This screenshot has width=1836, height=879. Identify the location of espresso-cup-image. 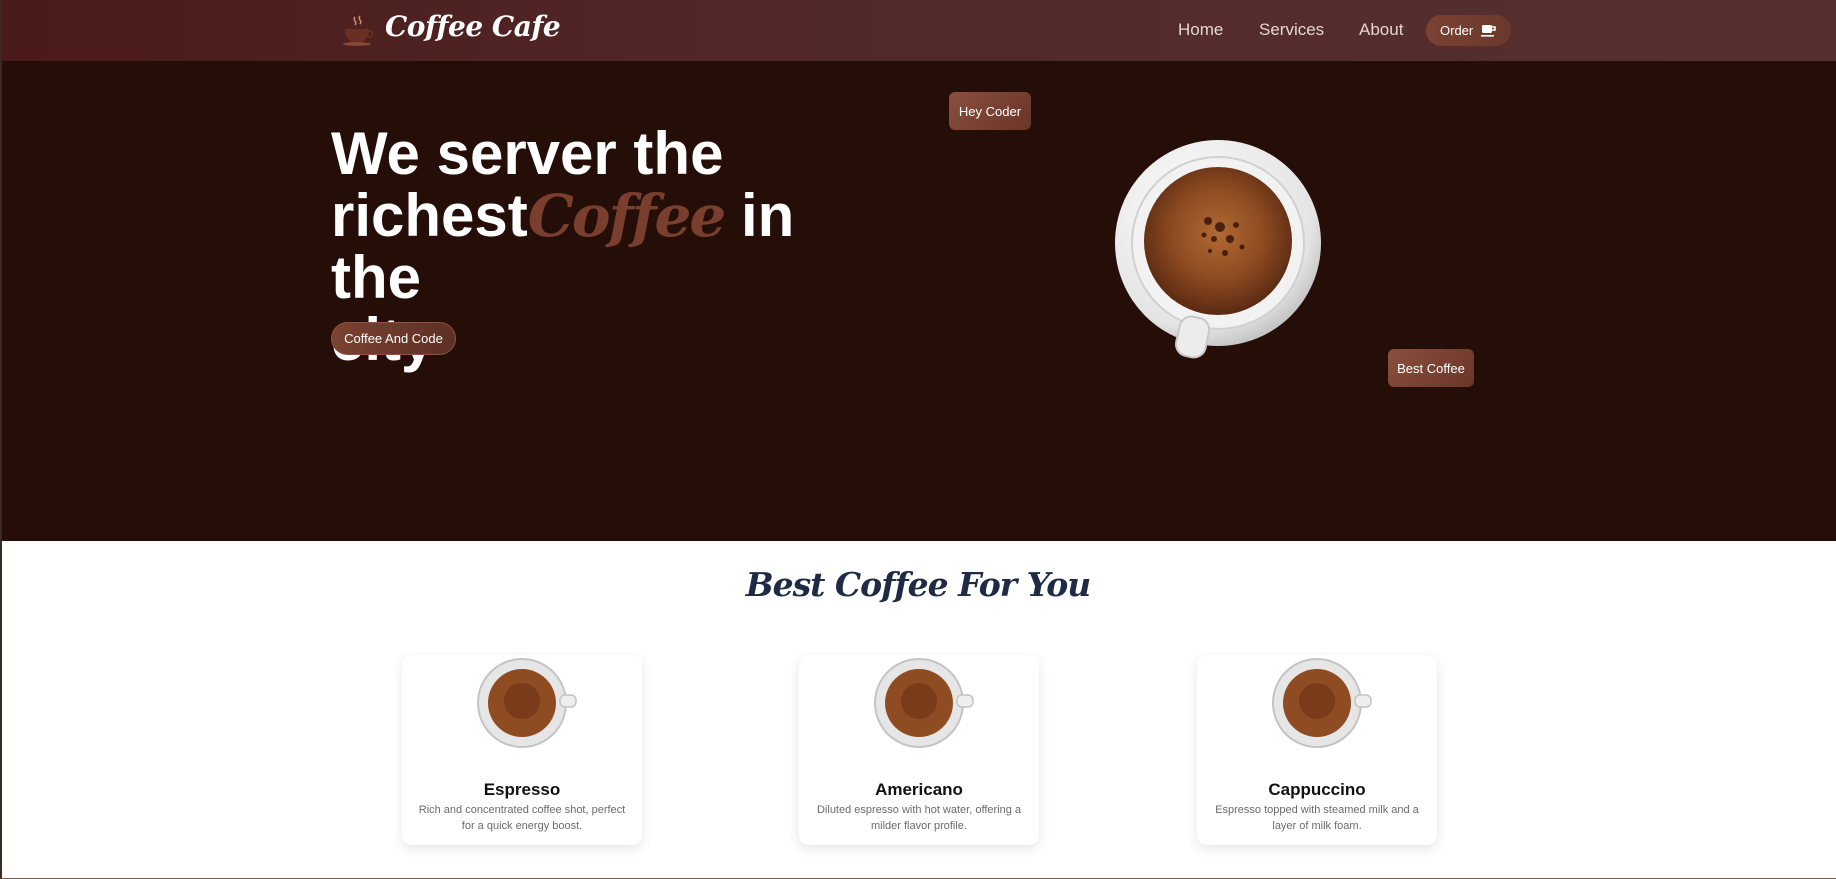
(527, 703).